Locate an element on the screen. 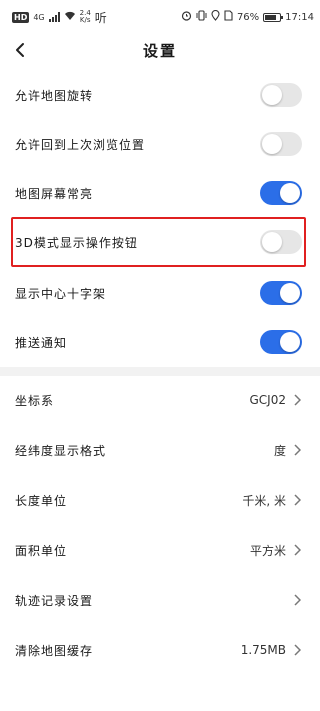 This screenshot has width=320, height=711. speed-unit: K/s is located at coordinates (85, 20).